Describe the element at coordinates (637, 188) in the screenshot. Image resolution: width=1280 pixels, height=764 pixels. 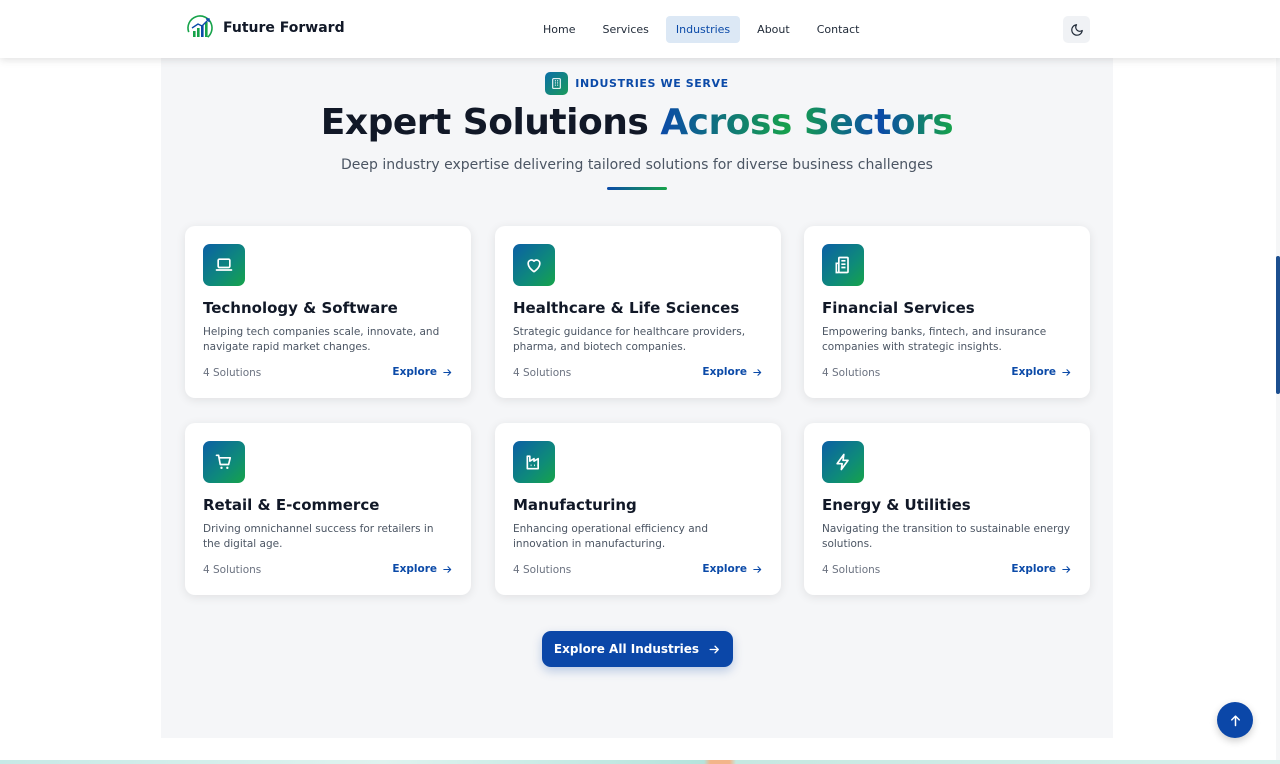
I see `title-underline-divider` at that location.